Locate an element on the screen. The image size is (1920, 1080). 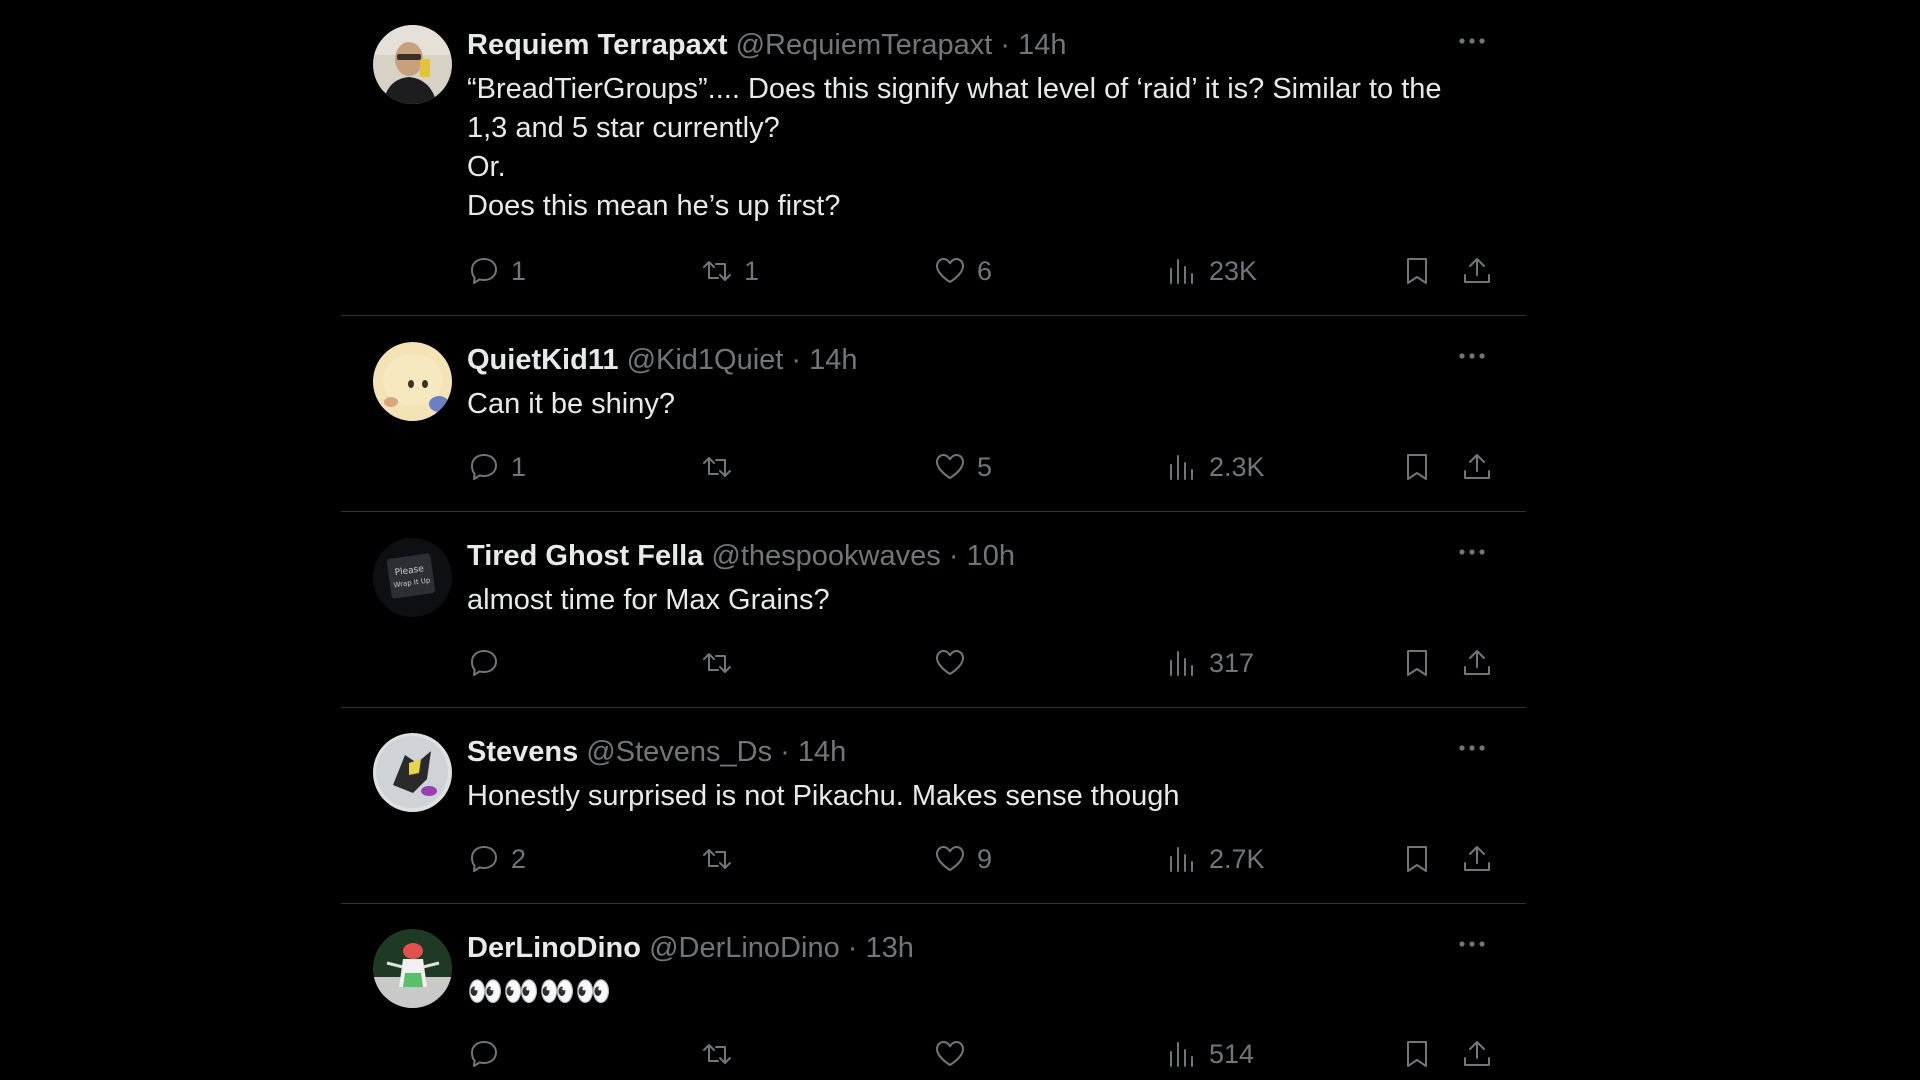
action-bar: 1 5 2.3K is located at coordinates (978, 467).